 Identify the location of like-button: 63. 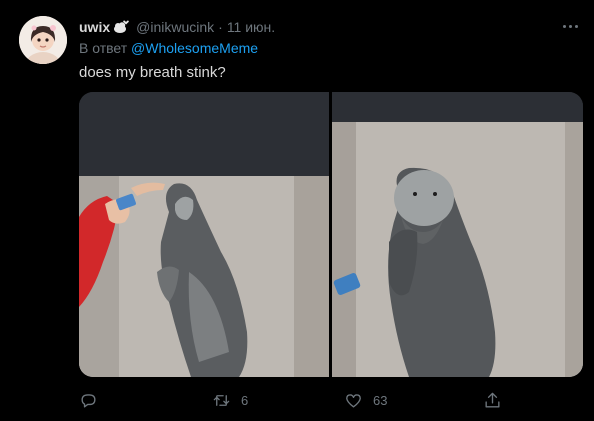
(365, 400).